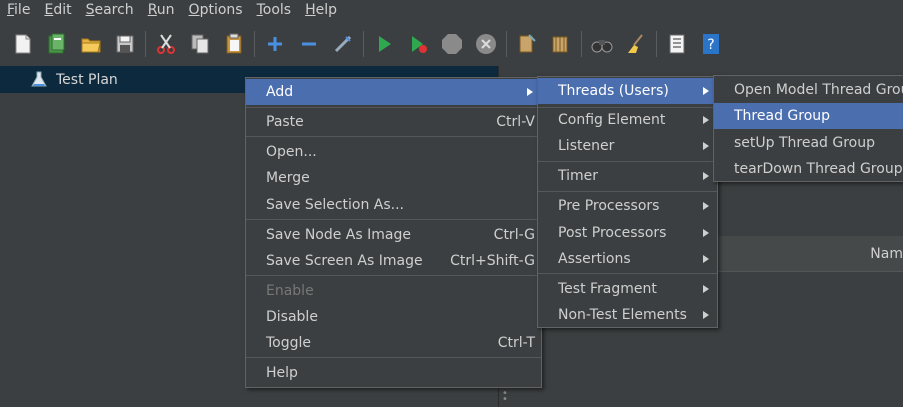  What do you see at coordinates (607, 289) in the screenshot?
I see `menu-item-label: Test Fragment` at bounding box center [607, 289].